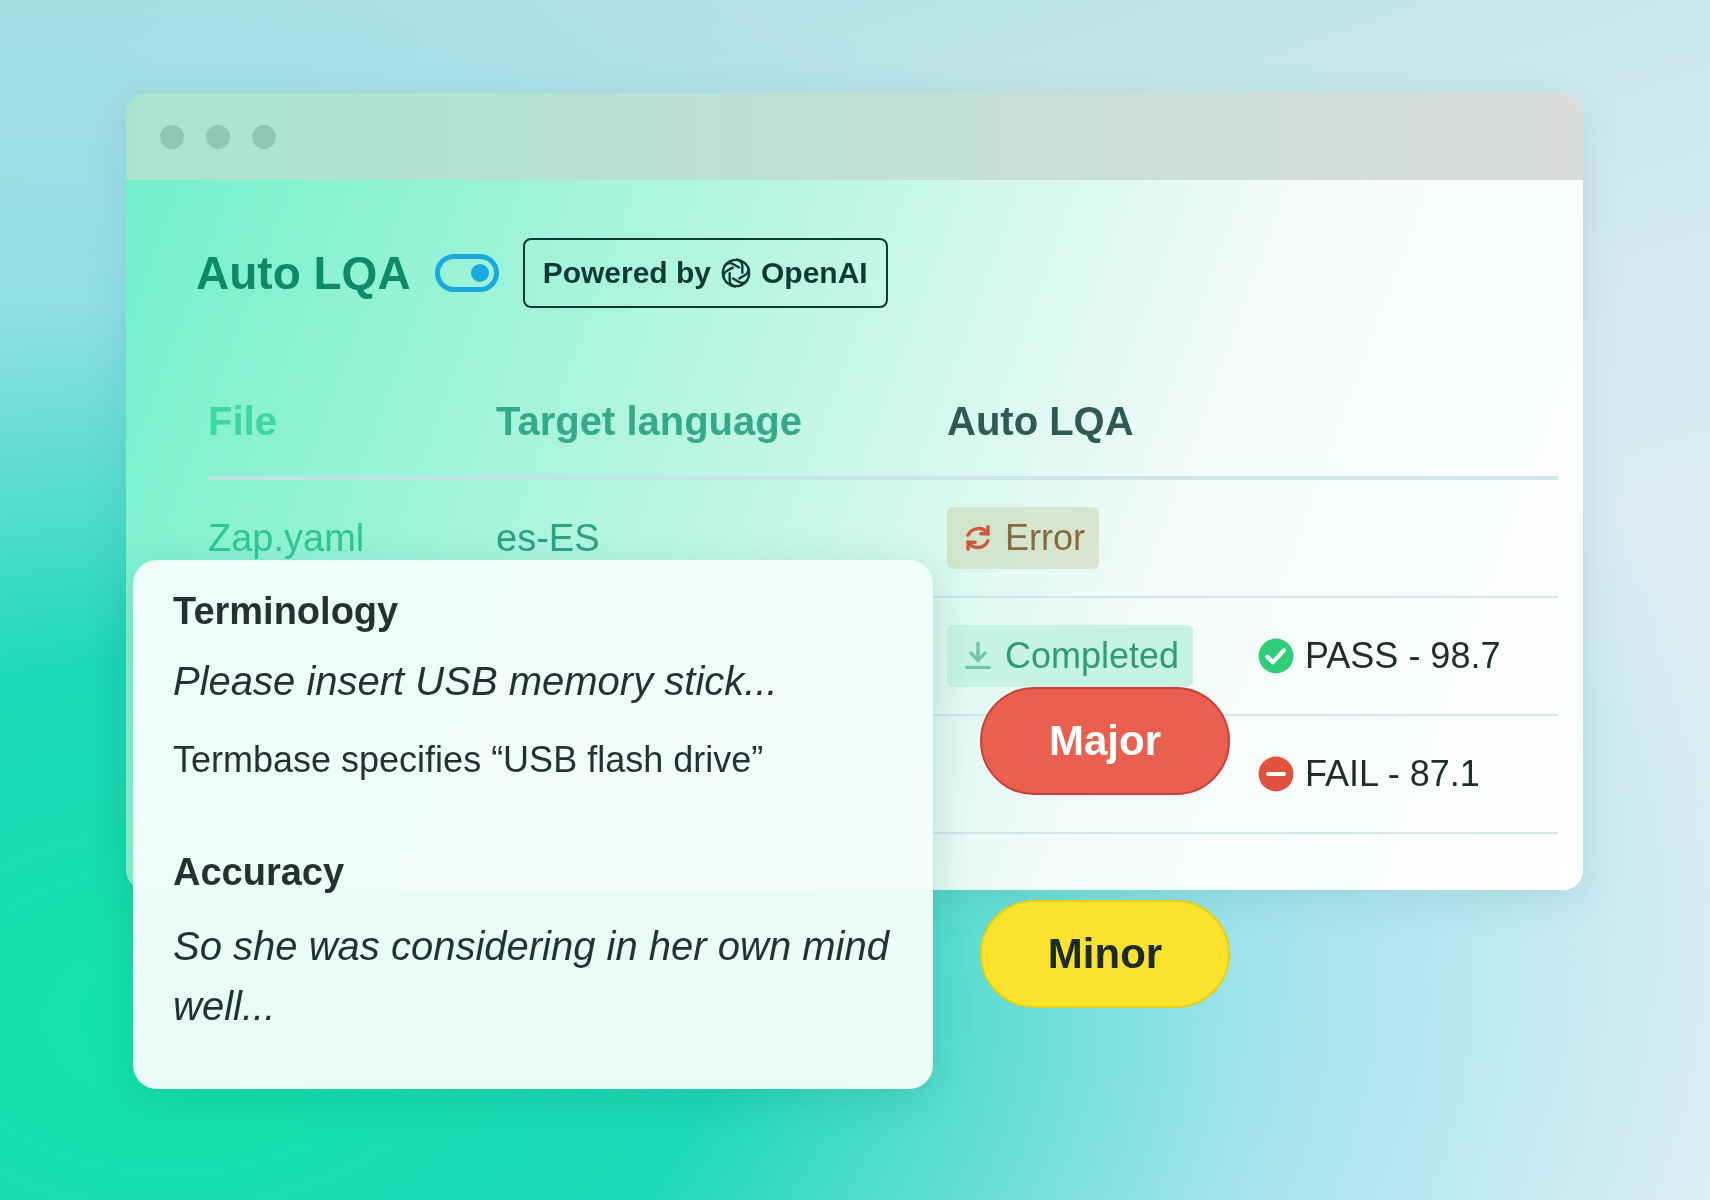  I want to click on column-header: Target language, so click(649, 421).